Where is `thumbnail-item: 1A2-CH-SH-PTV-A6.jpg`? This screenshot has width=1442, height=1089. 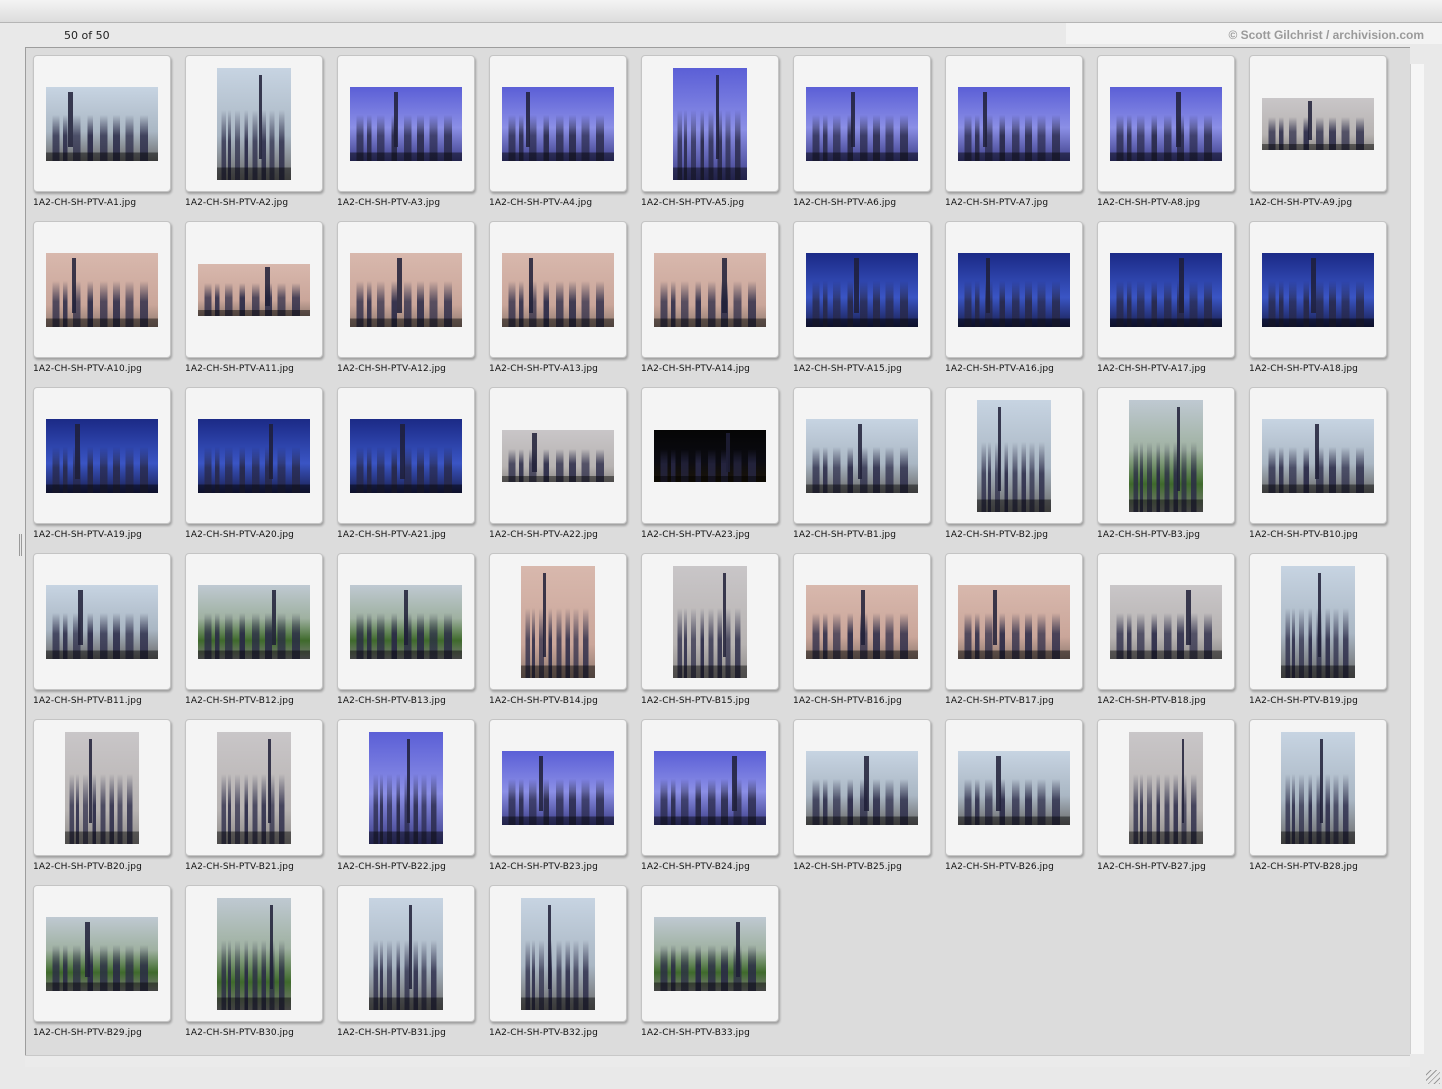
thumbnail-item: 1A2-CH-SH-PTV-A6.jpg is located at coordinates (869, 138).